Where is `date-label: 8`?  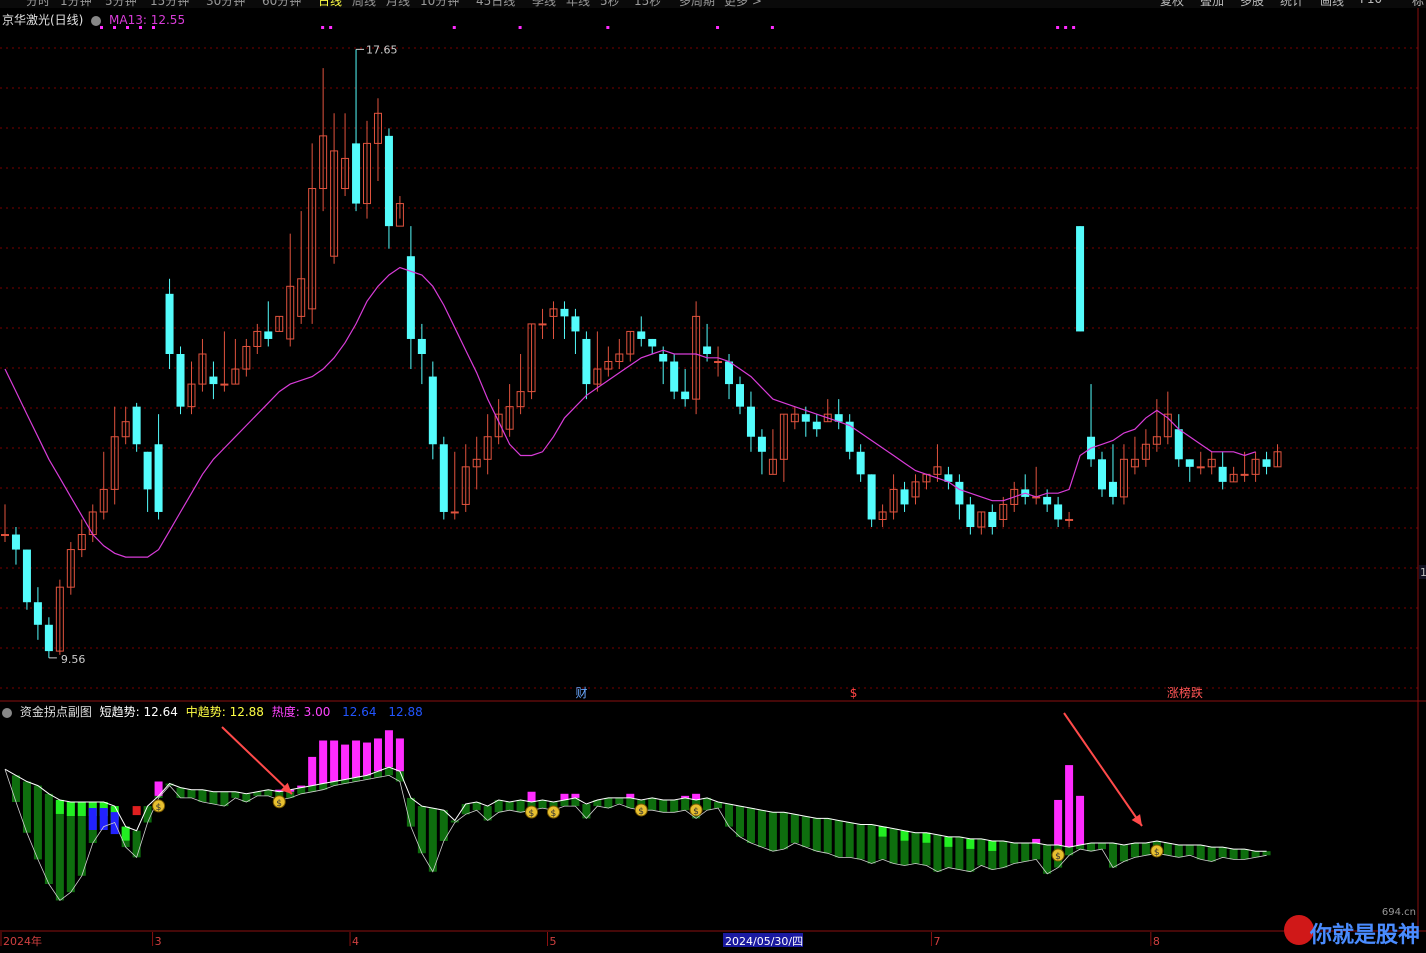 date-label: 8 is located at coordinates (1156, 941).